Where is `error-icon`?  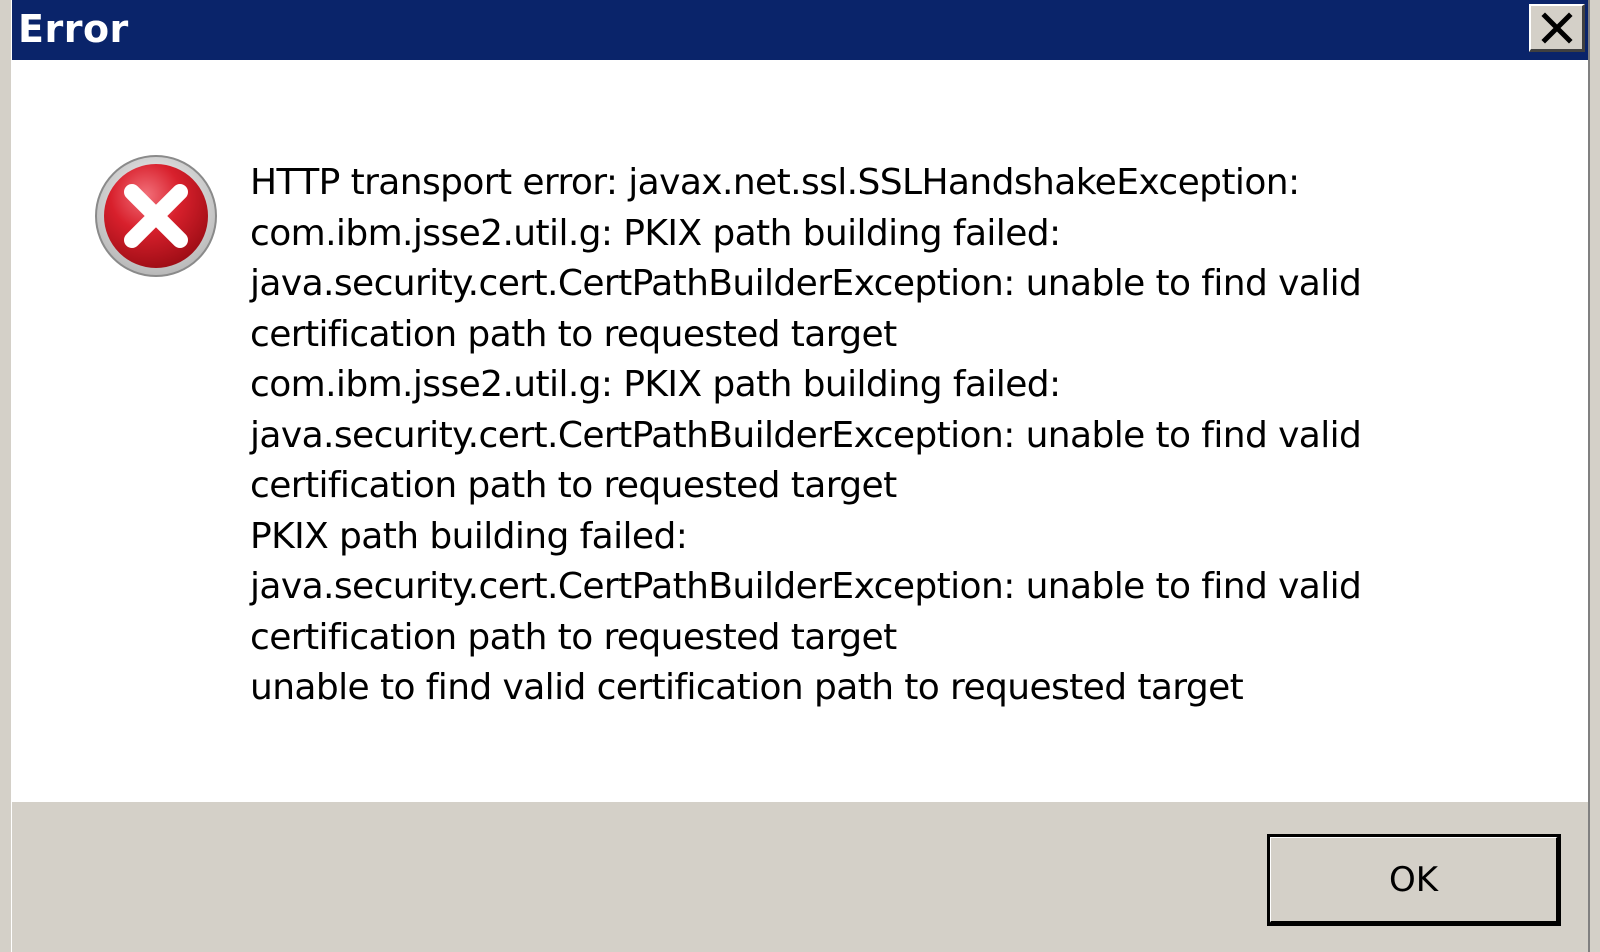
error-icon is located at coordinates (156, 216).